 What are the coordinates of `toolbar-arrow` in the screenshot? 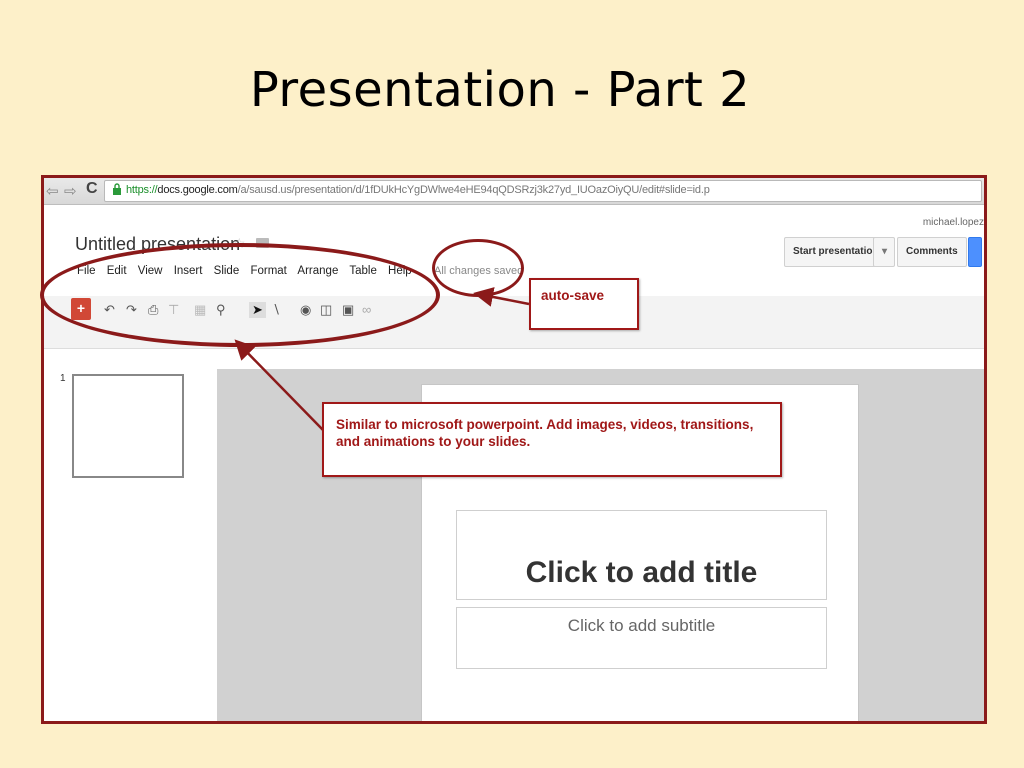 It's located at (279, 385).